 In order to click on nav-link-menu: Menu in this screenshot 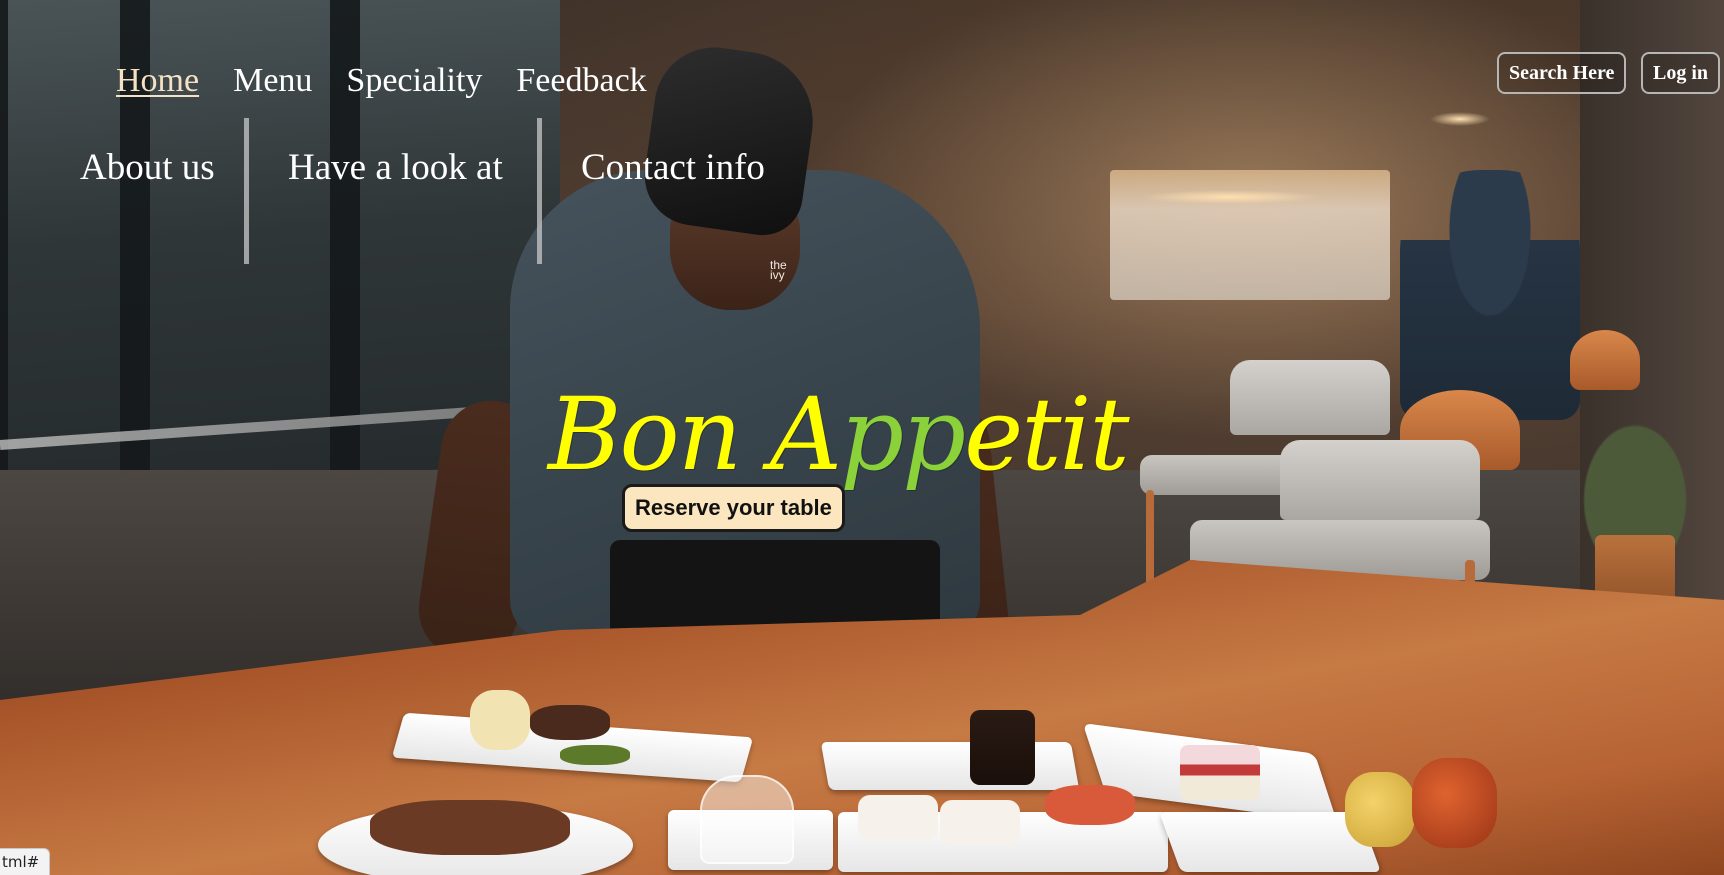, I will do `click(272, 81)`.